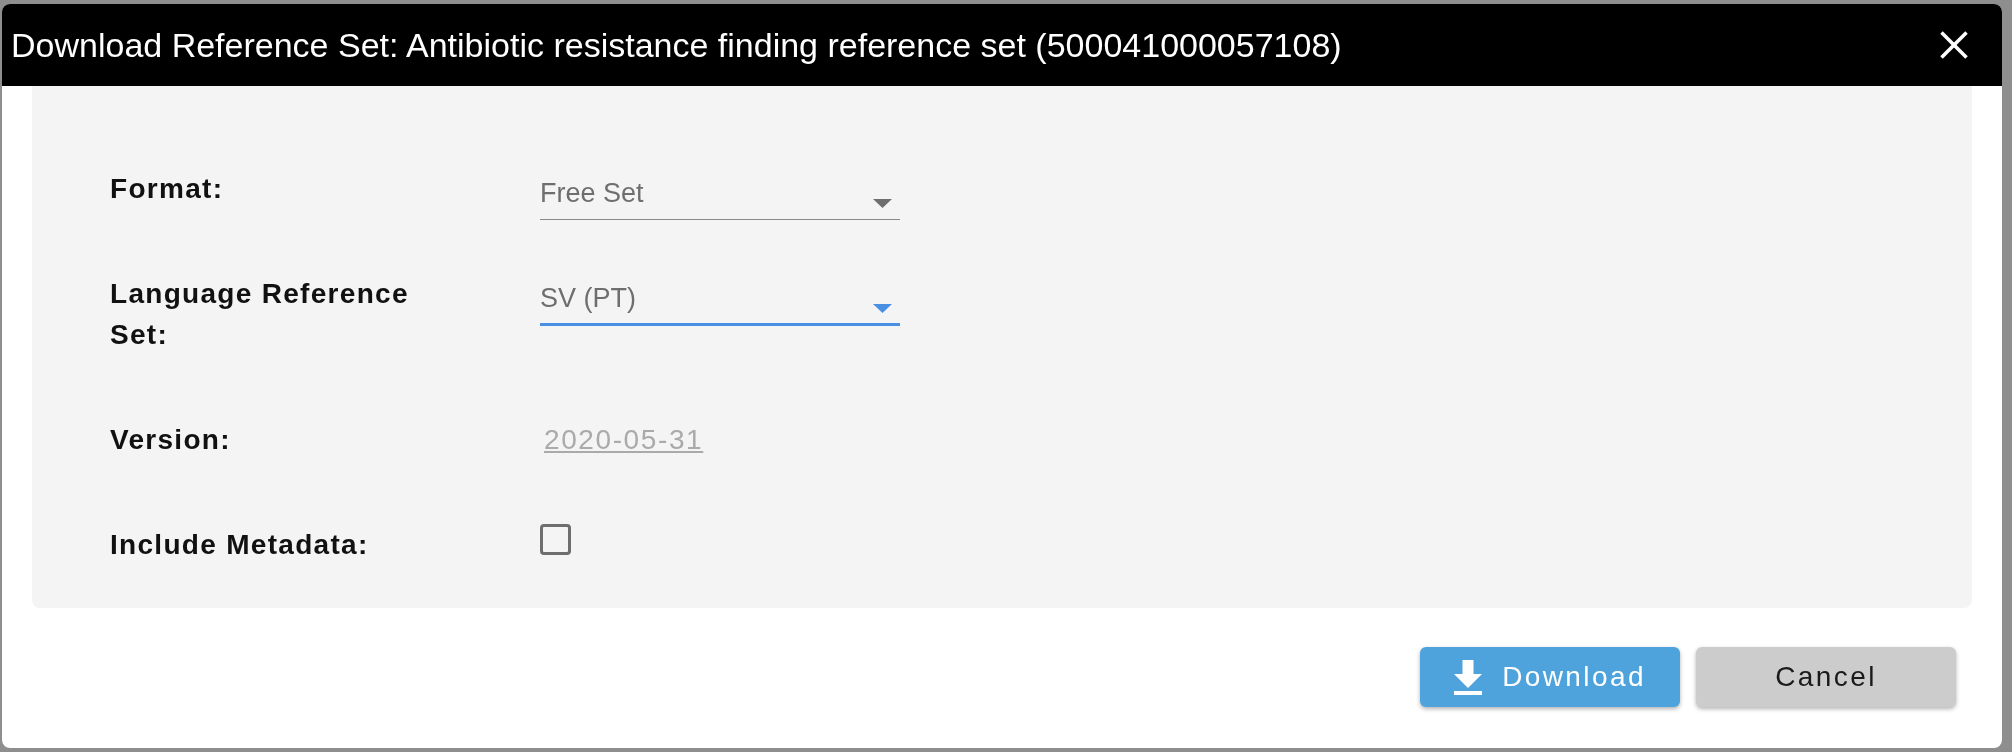 The height and width of the screenshot is (752, 2012). I want to click on field-label: Language Reference Set:, so click(260, 314).